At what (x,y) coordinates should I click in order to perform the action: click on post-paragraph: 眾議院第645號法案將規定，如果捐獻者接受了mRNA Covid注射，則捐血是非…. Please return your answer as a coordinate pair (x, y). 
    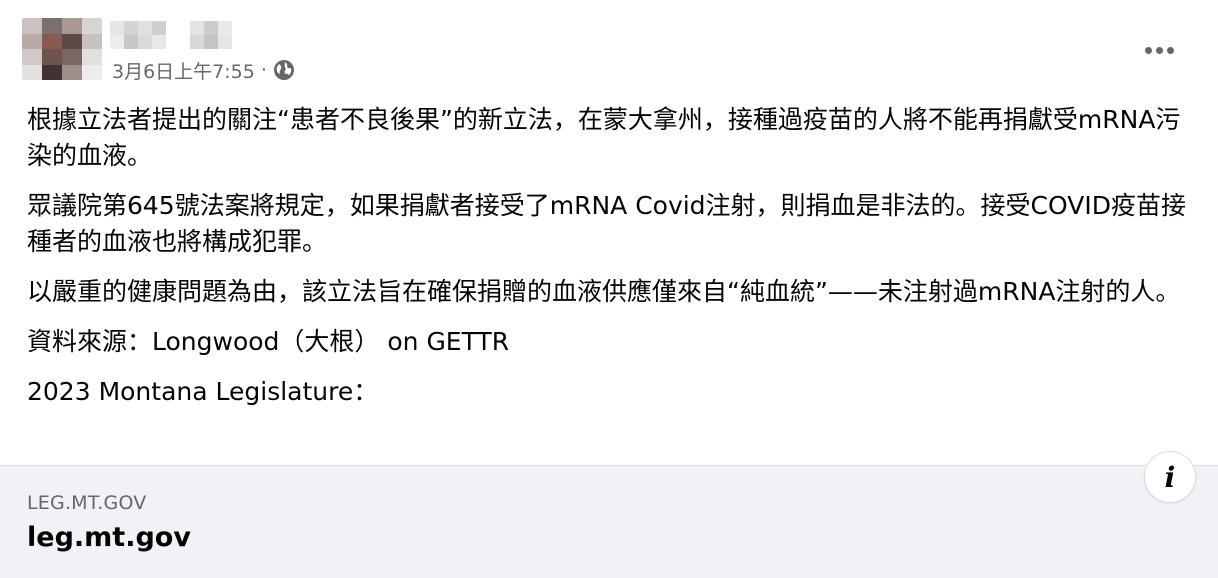
    Looking at the image, I should click on (606, 223).